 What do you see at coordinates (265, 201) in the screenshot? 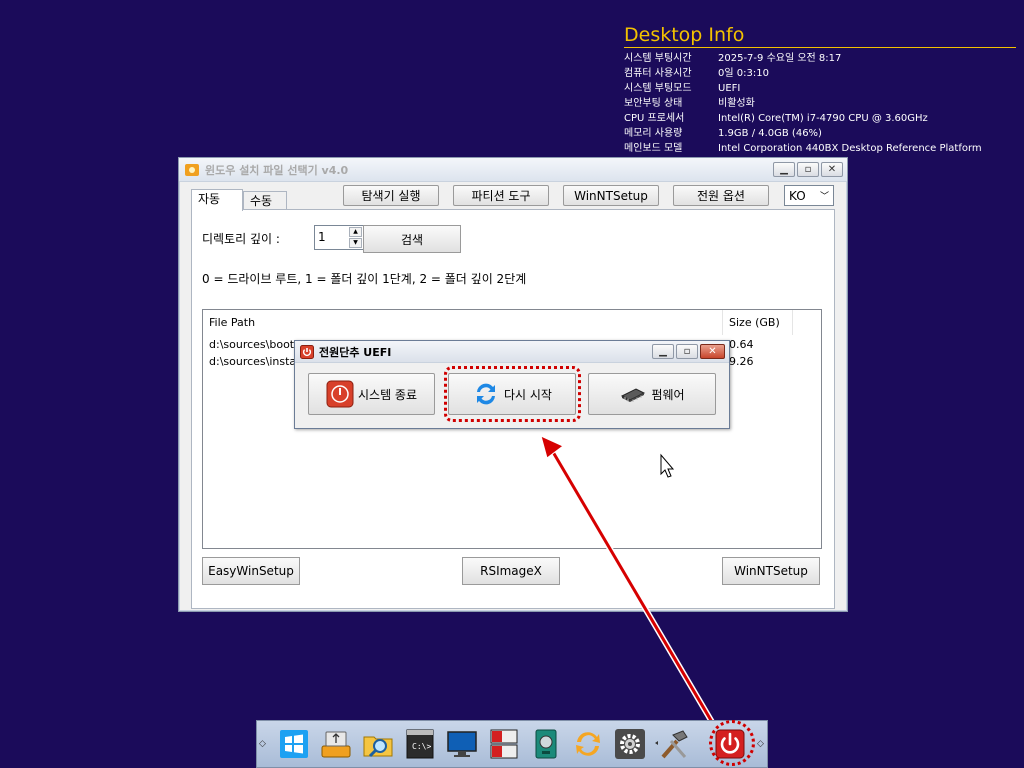
I see `tab-manual: 수동` at bounding box center [265, 201].